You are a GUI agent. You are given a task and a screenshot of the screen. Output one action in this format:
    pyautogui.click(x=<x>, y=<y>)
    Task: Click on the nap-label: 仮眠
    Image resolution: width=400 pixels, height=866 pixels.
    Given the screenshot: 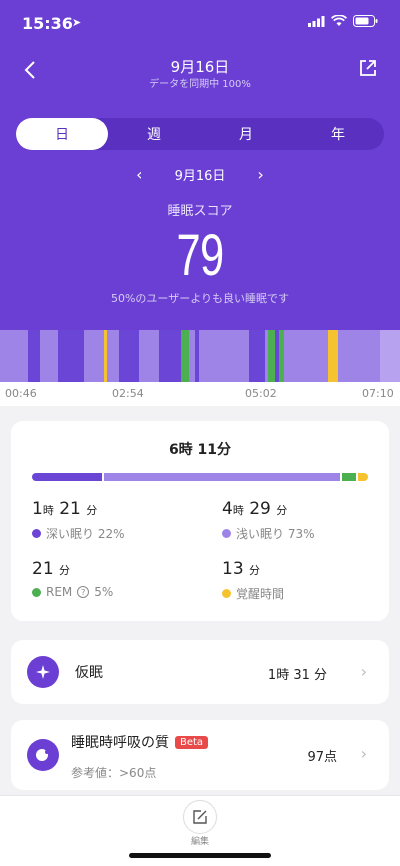 What is the action you would take?
    pyautogui.click(x=89, y=673)
    